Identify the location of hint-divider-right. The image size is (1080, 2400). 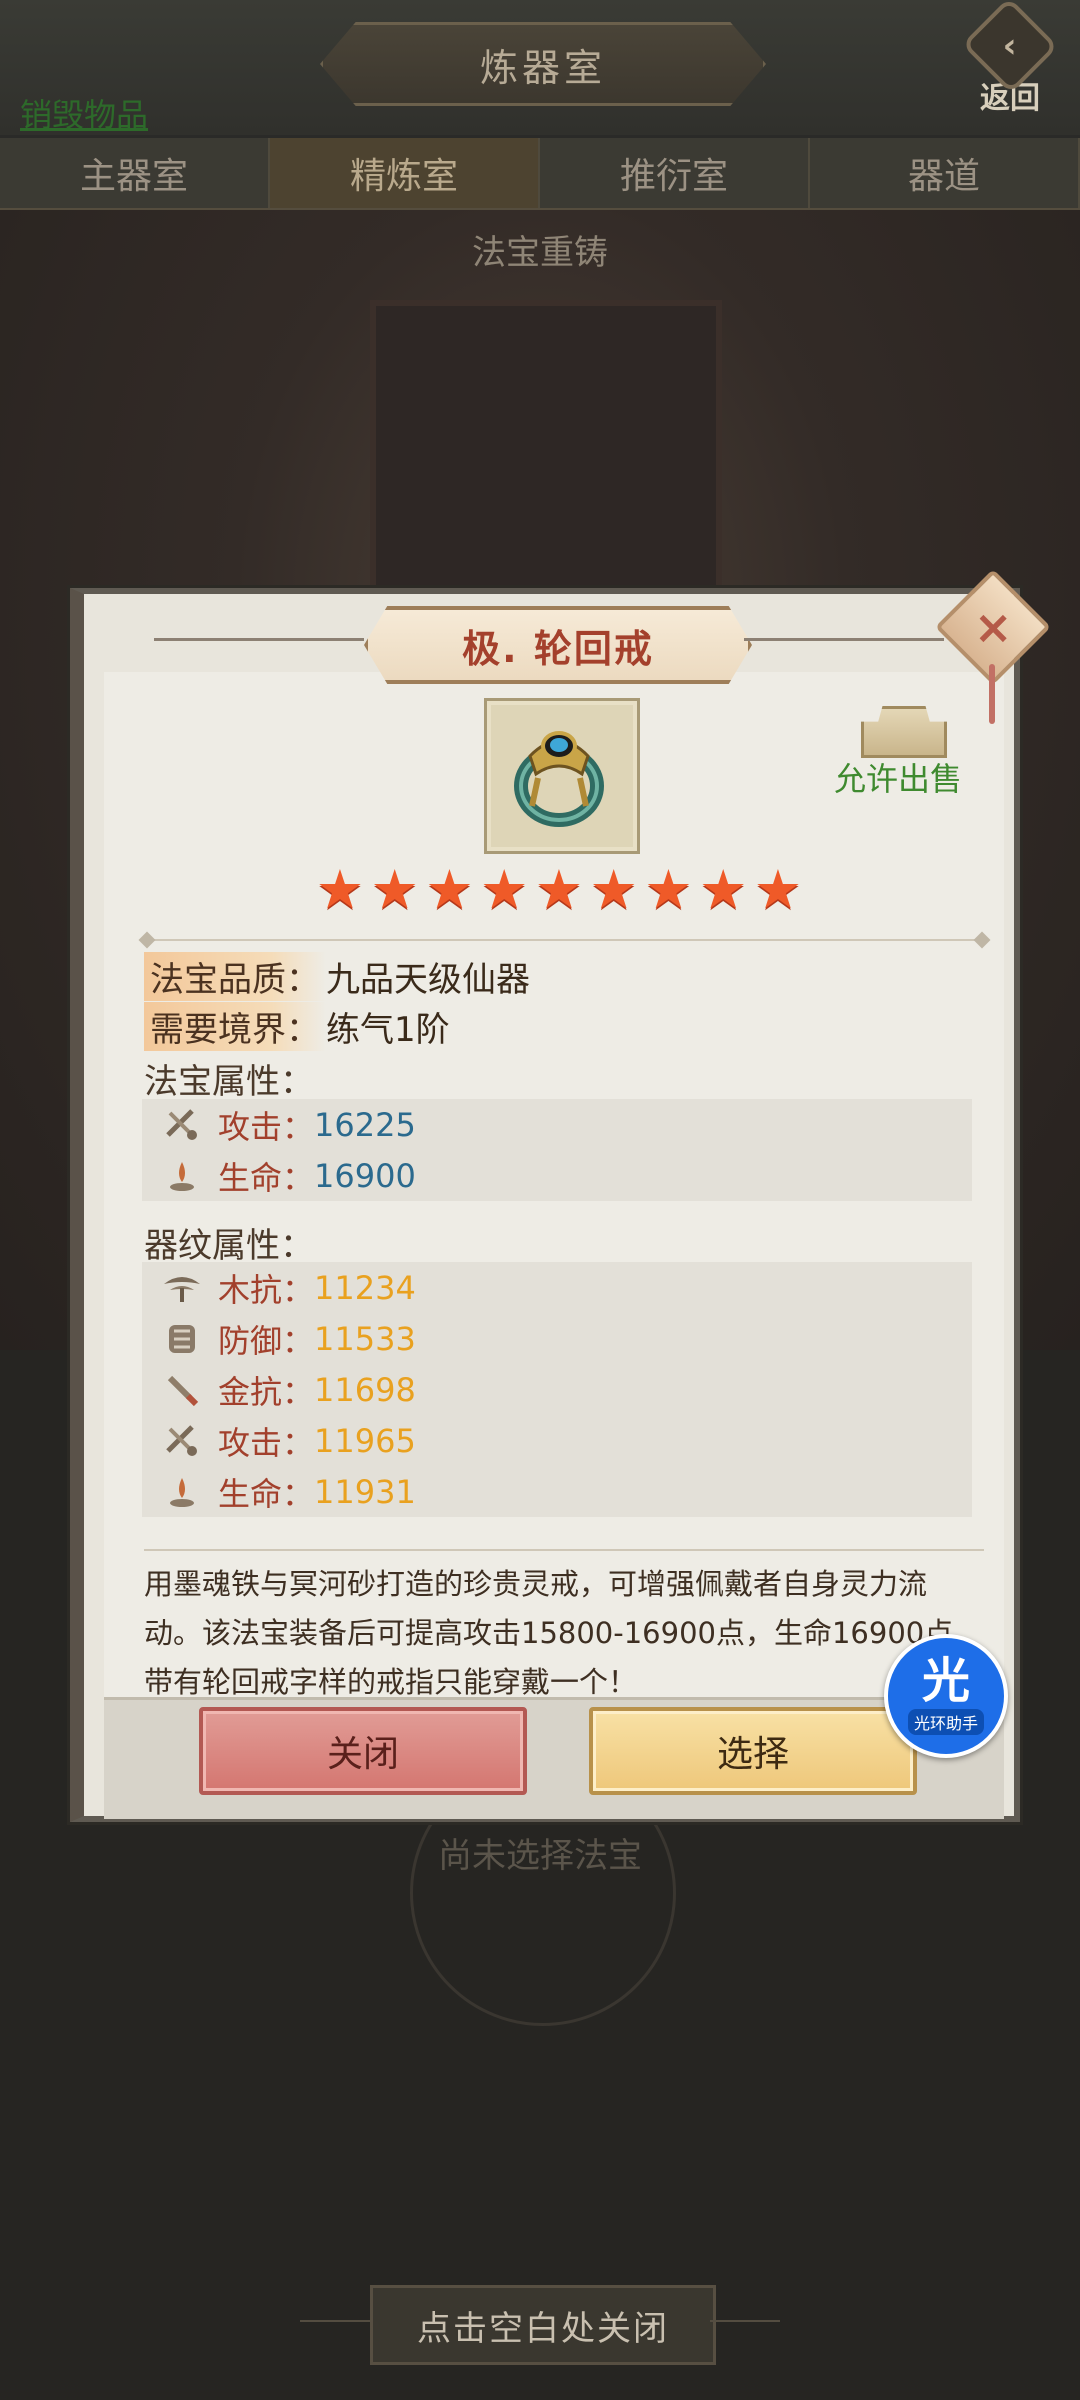
(745, 2321).